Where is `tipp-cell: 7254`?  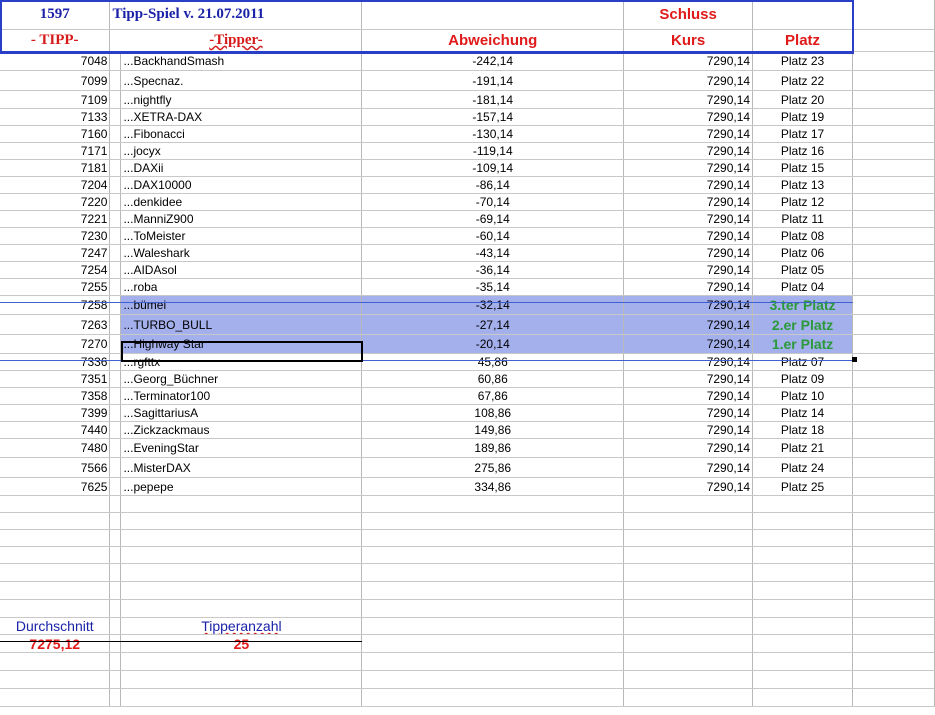
tipp-cell: 7254 is located at coordinates (55, 270).